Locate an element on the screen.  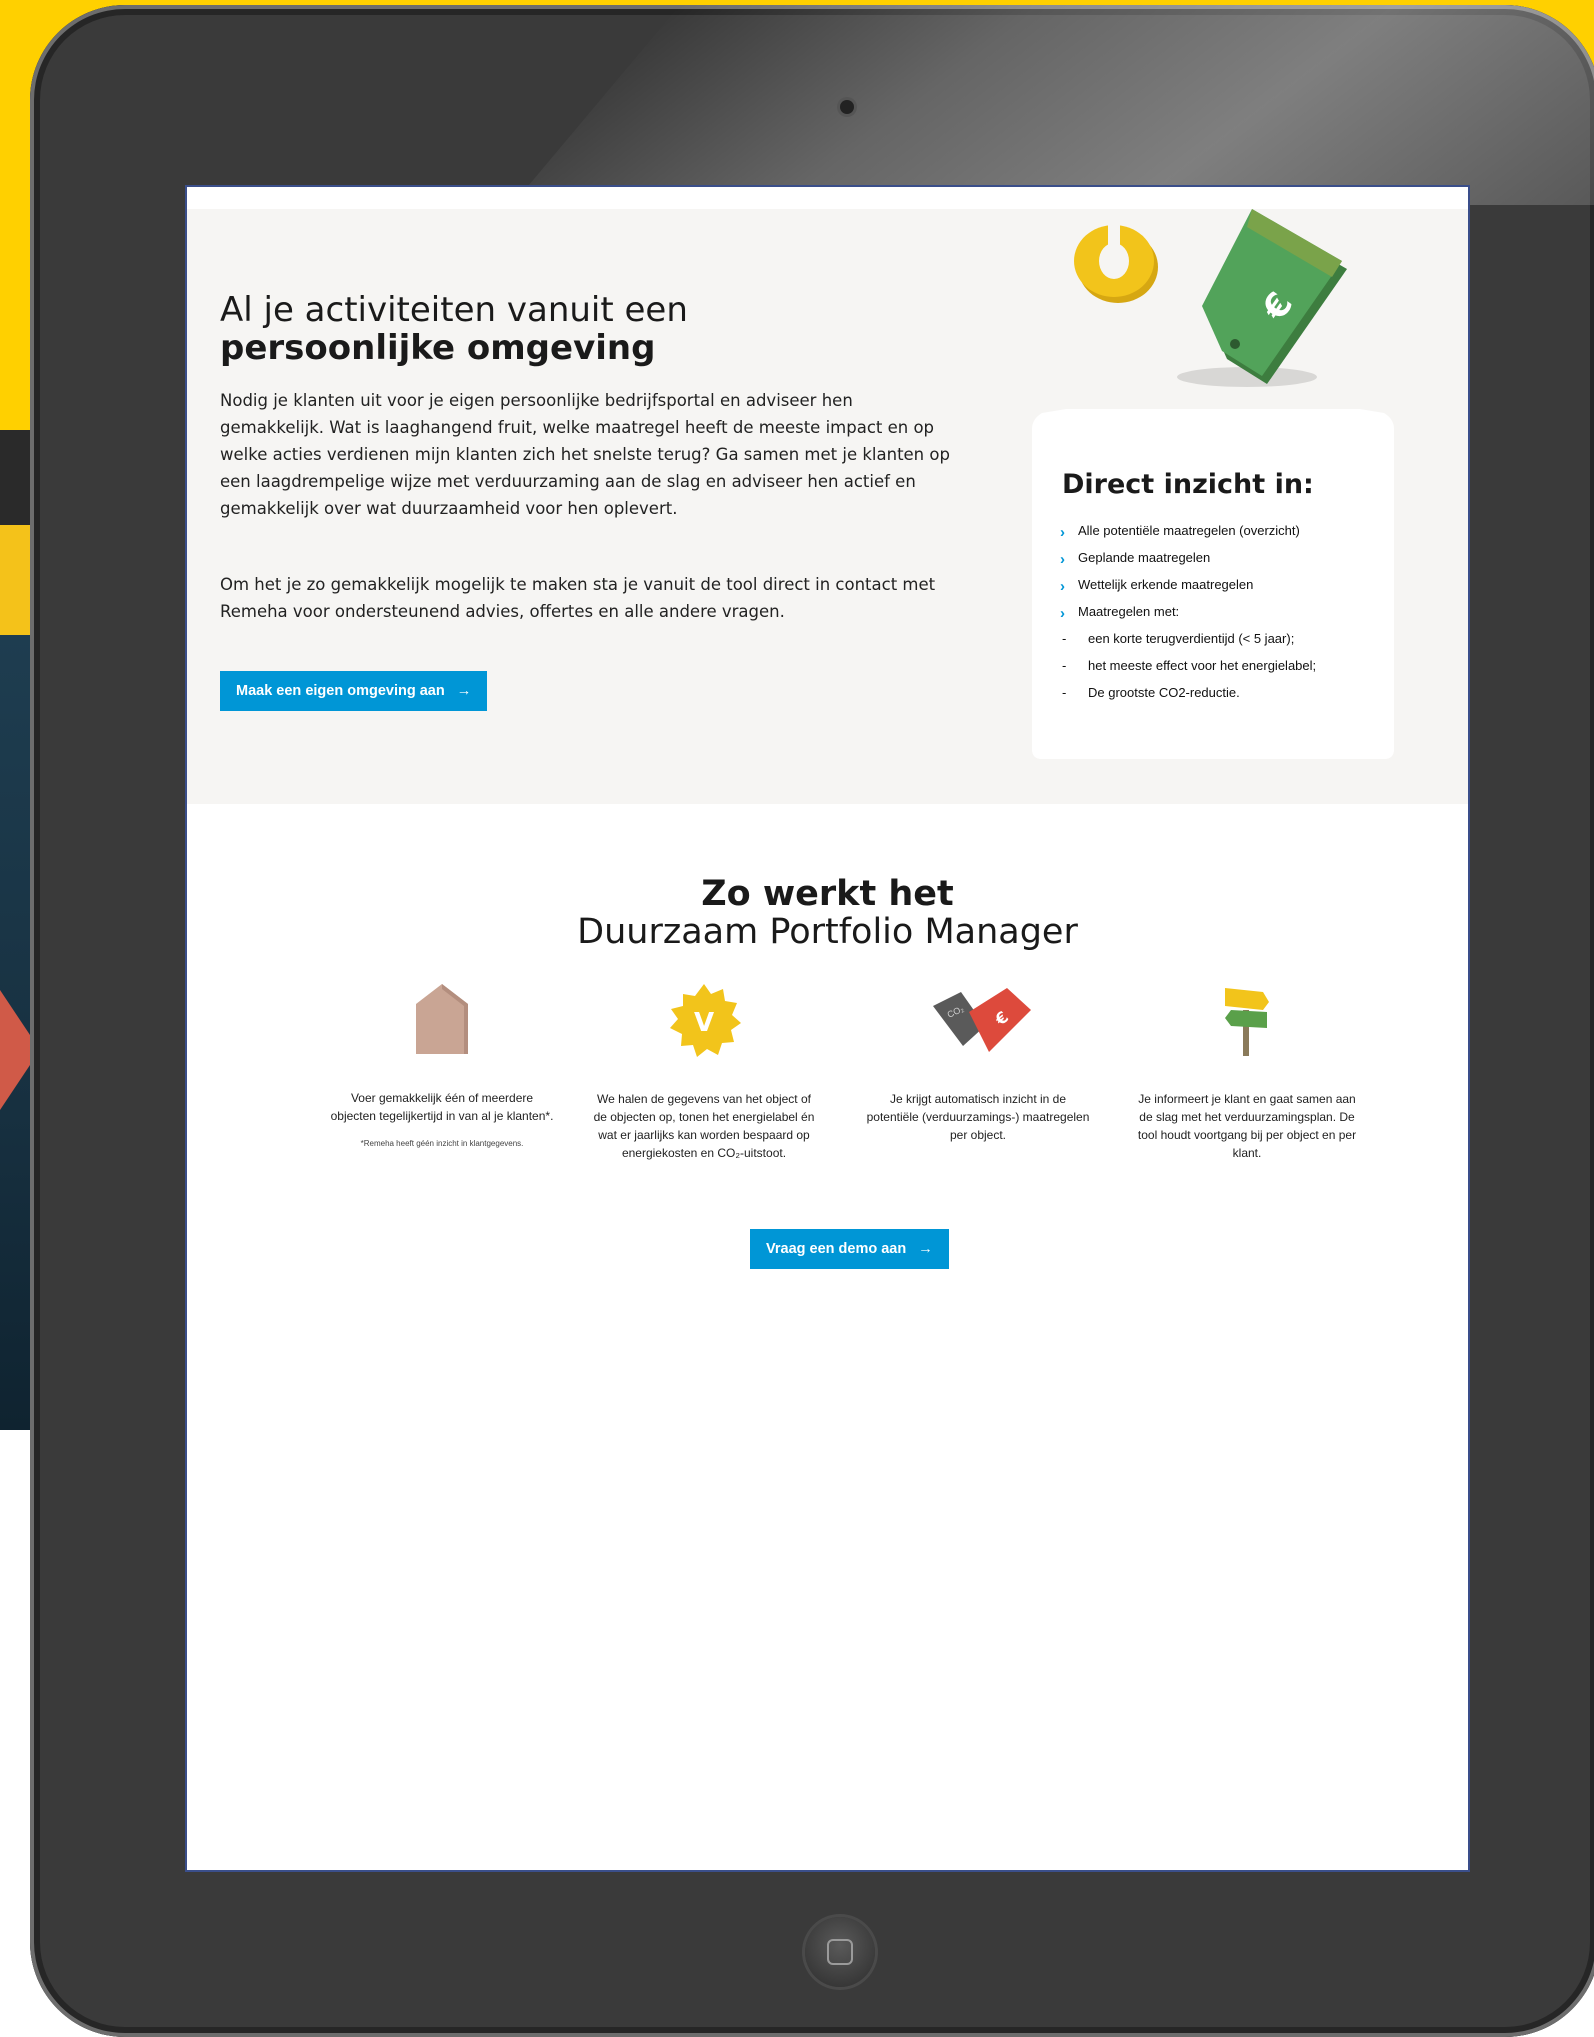
insight-item: › Alle potentiële maatregelen (overzicht) is located at coordinates (1180, 532).